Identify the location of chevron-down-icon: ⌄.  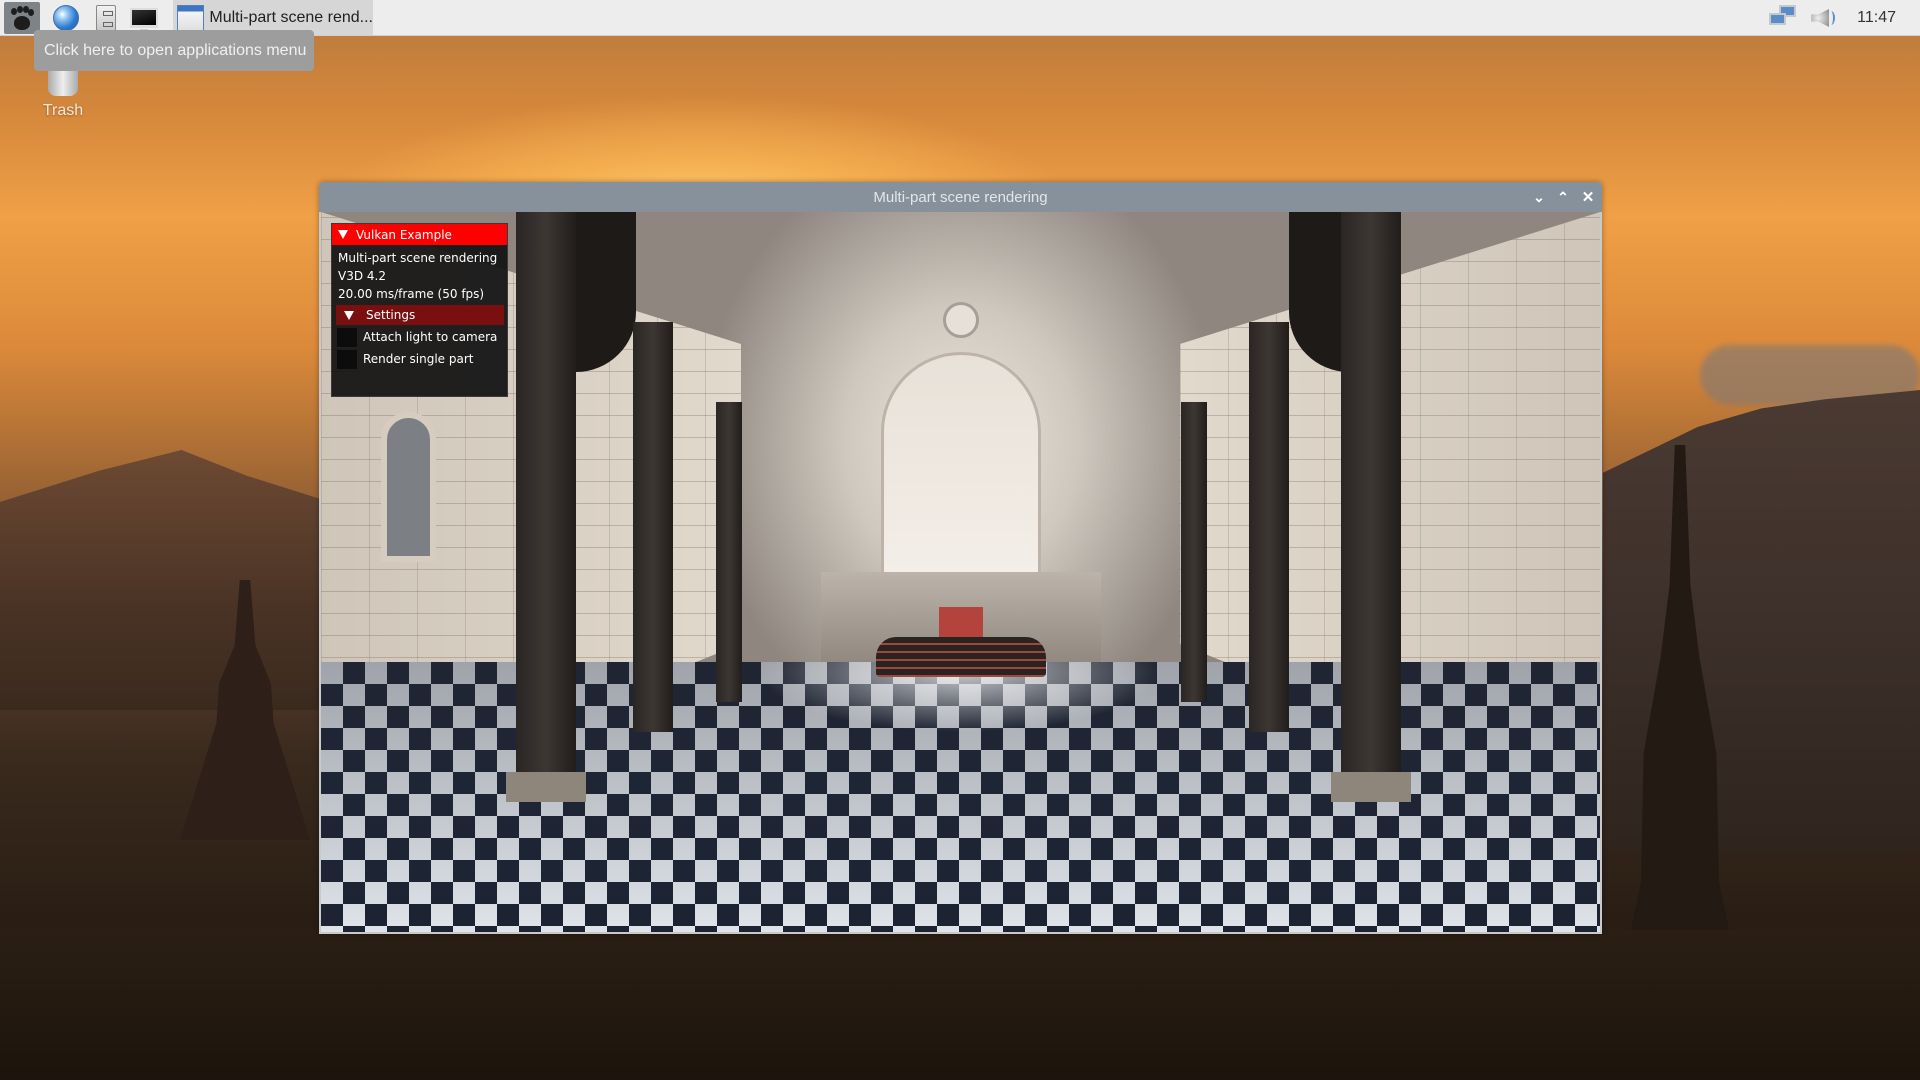
(1539, 196).